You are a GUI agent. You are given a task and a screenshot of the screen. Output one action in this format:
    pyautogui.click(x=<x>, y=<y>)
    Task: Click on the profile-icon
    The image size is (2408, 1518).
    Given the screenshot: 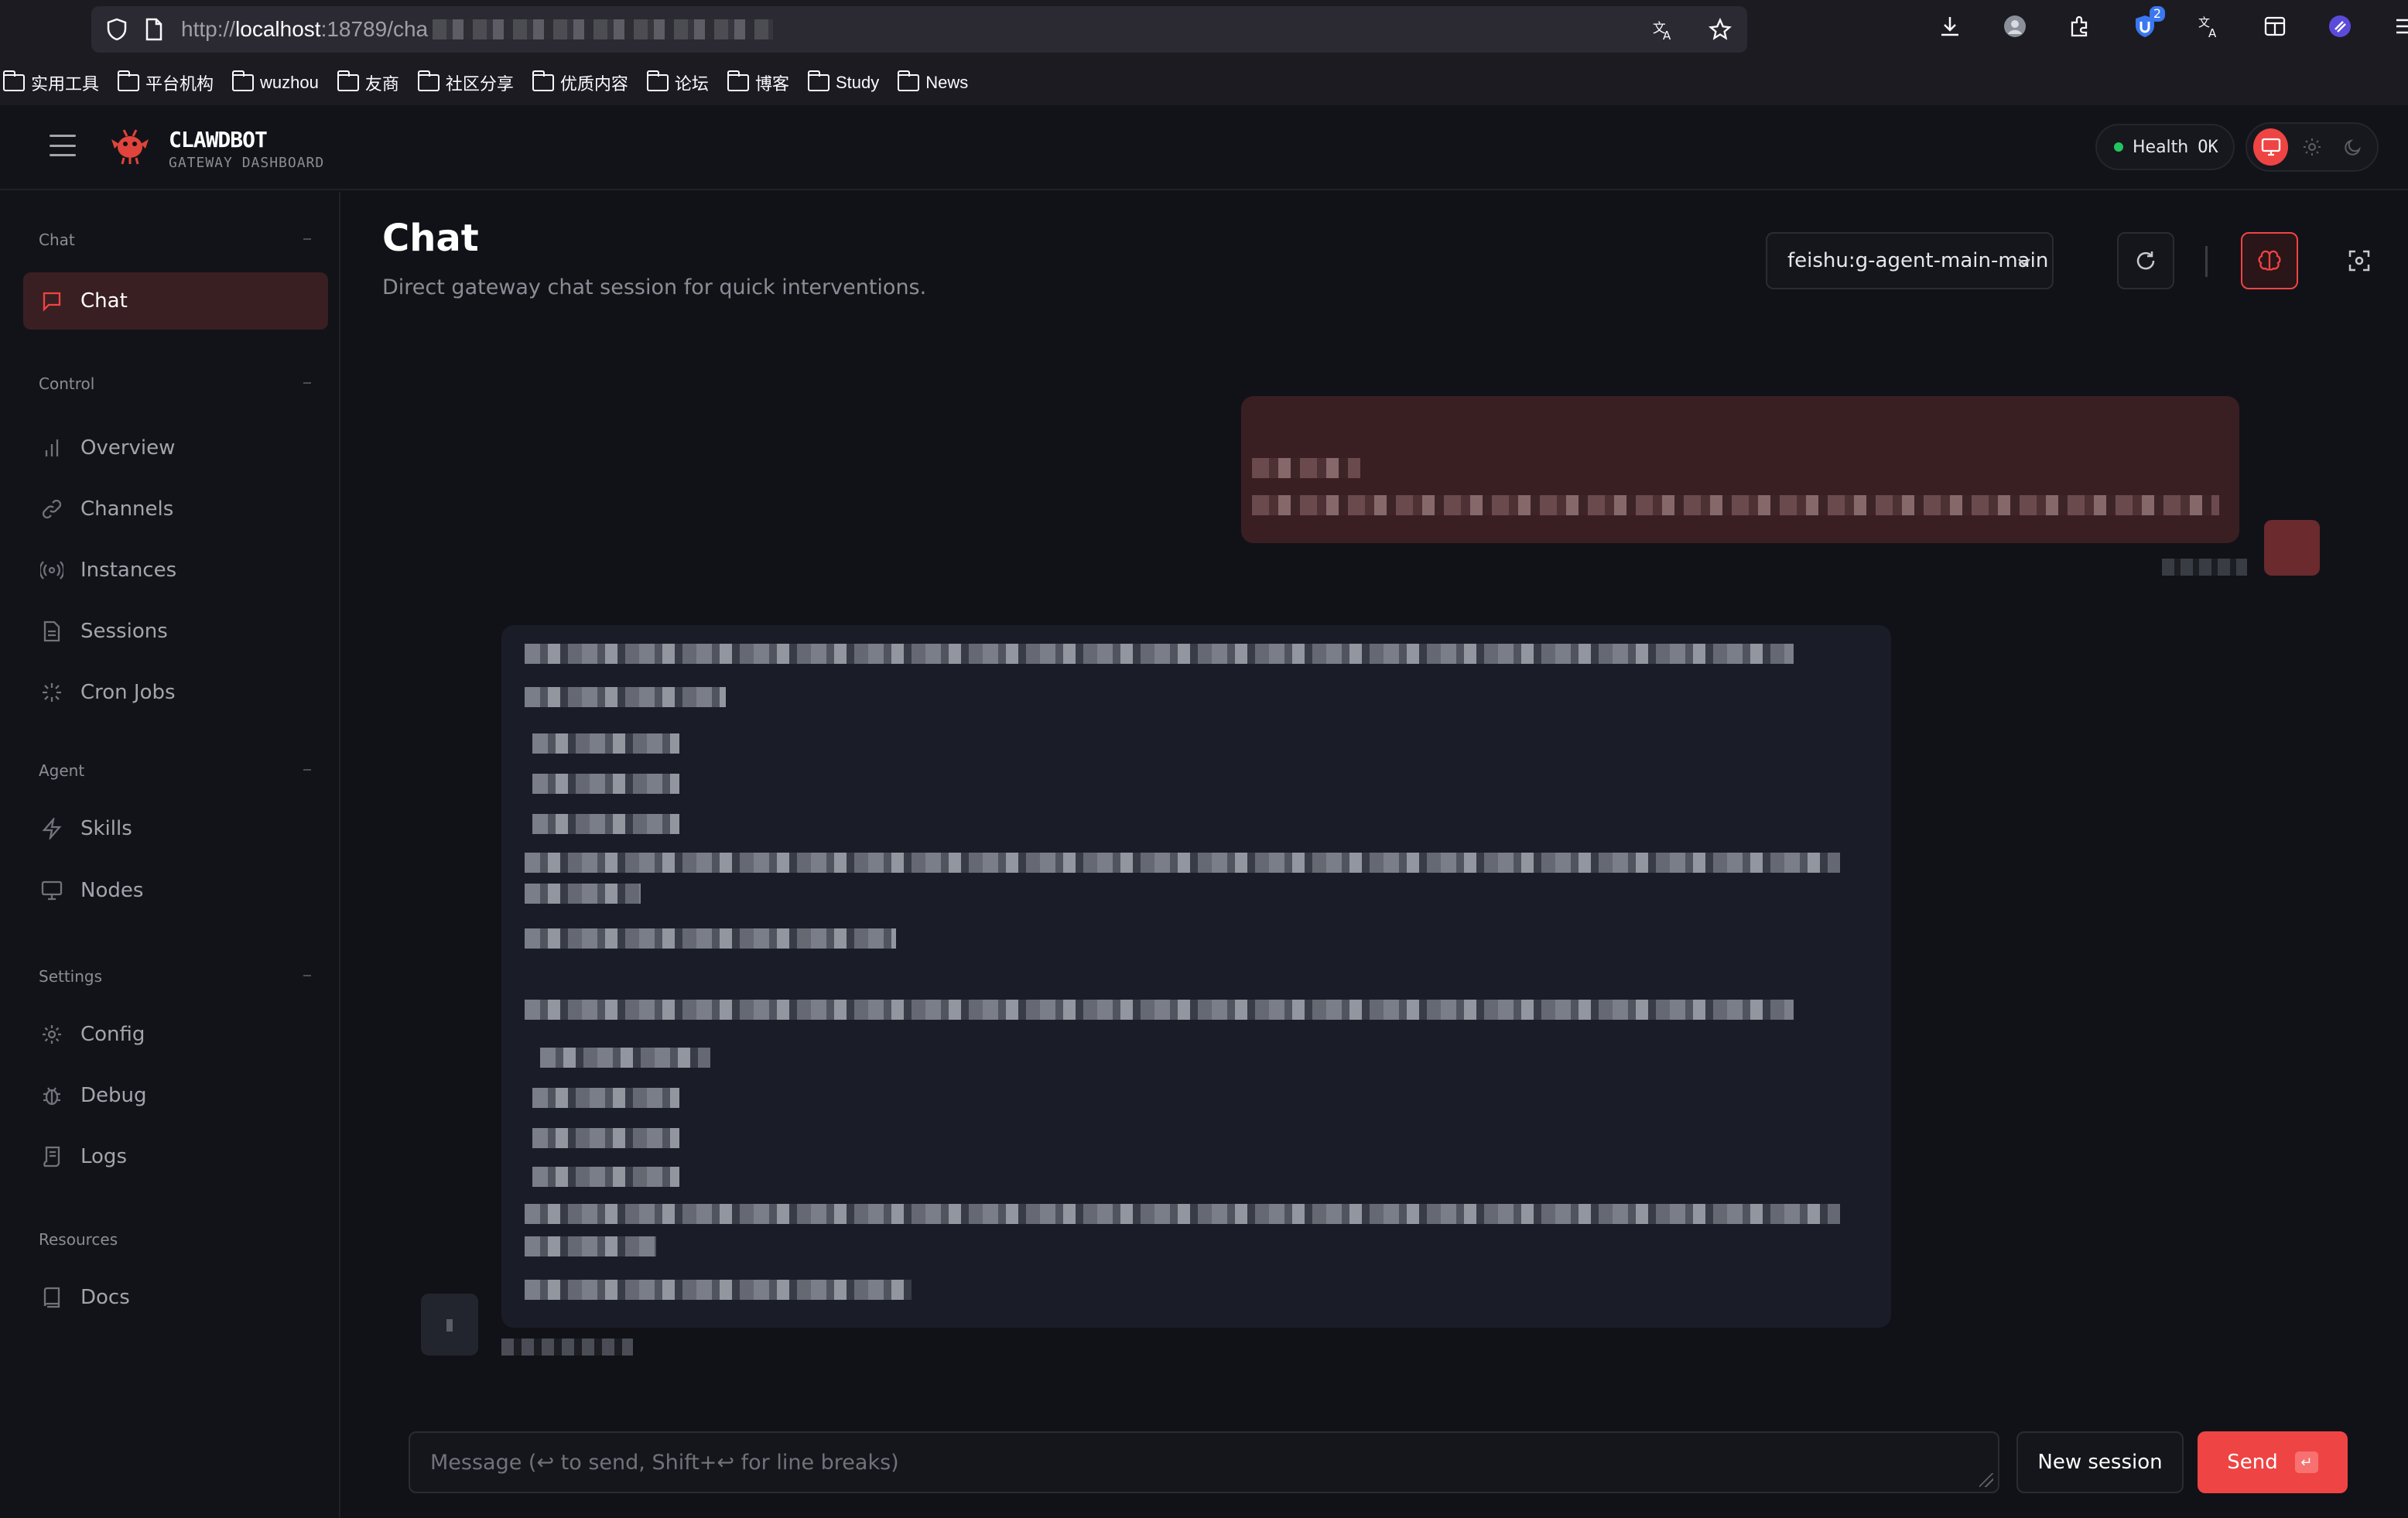 What is the action you would take?
    pyautogui.click(x=2014, y=26)
    